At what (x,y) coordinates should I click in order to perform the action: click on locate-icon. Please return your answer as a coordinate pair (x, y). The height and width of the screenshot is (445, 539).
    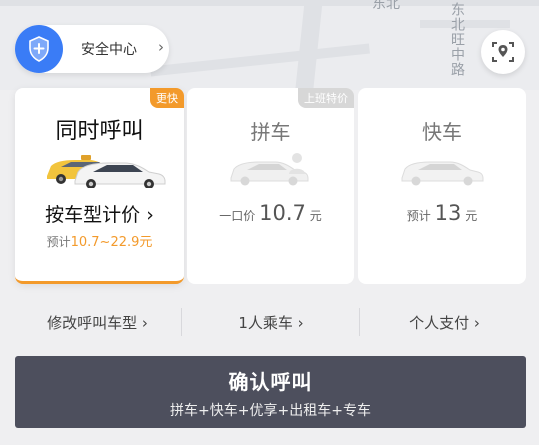
    Looking at the image, I should click on (503, 52).